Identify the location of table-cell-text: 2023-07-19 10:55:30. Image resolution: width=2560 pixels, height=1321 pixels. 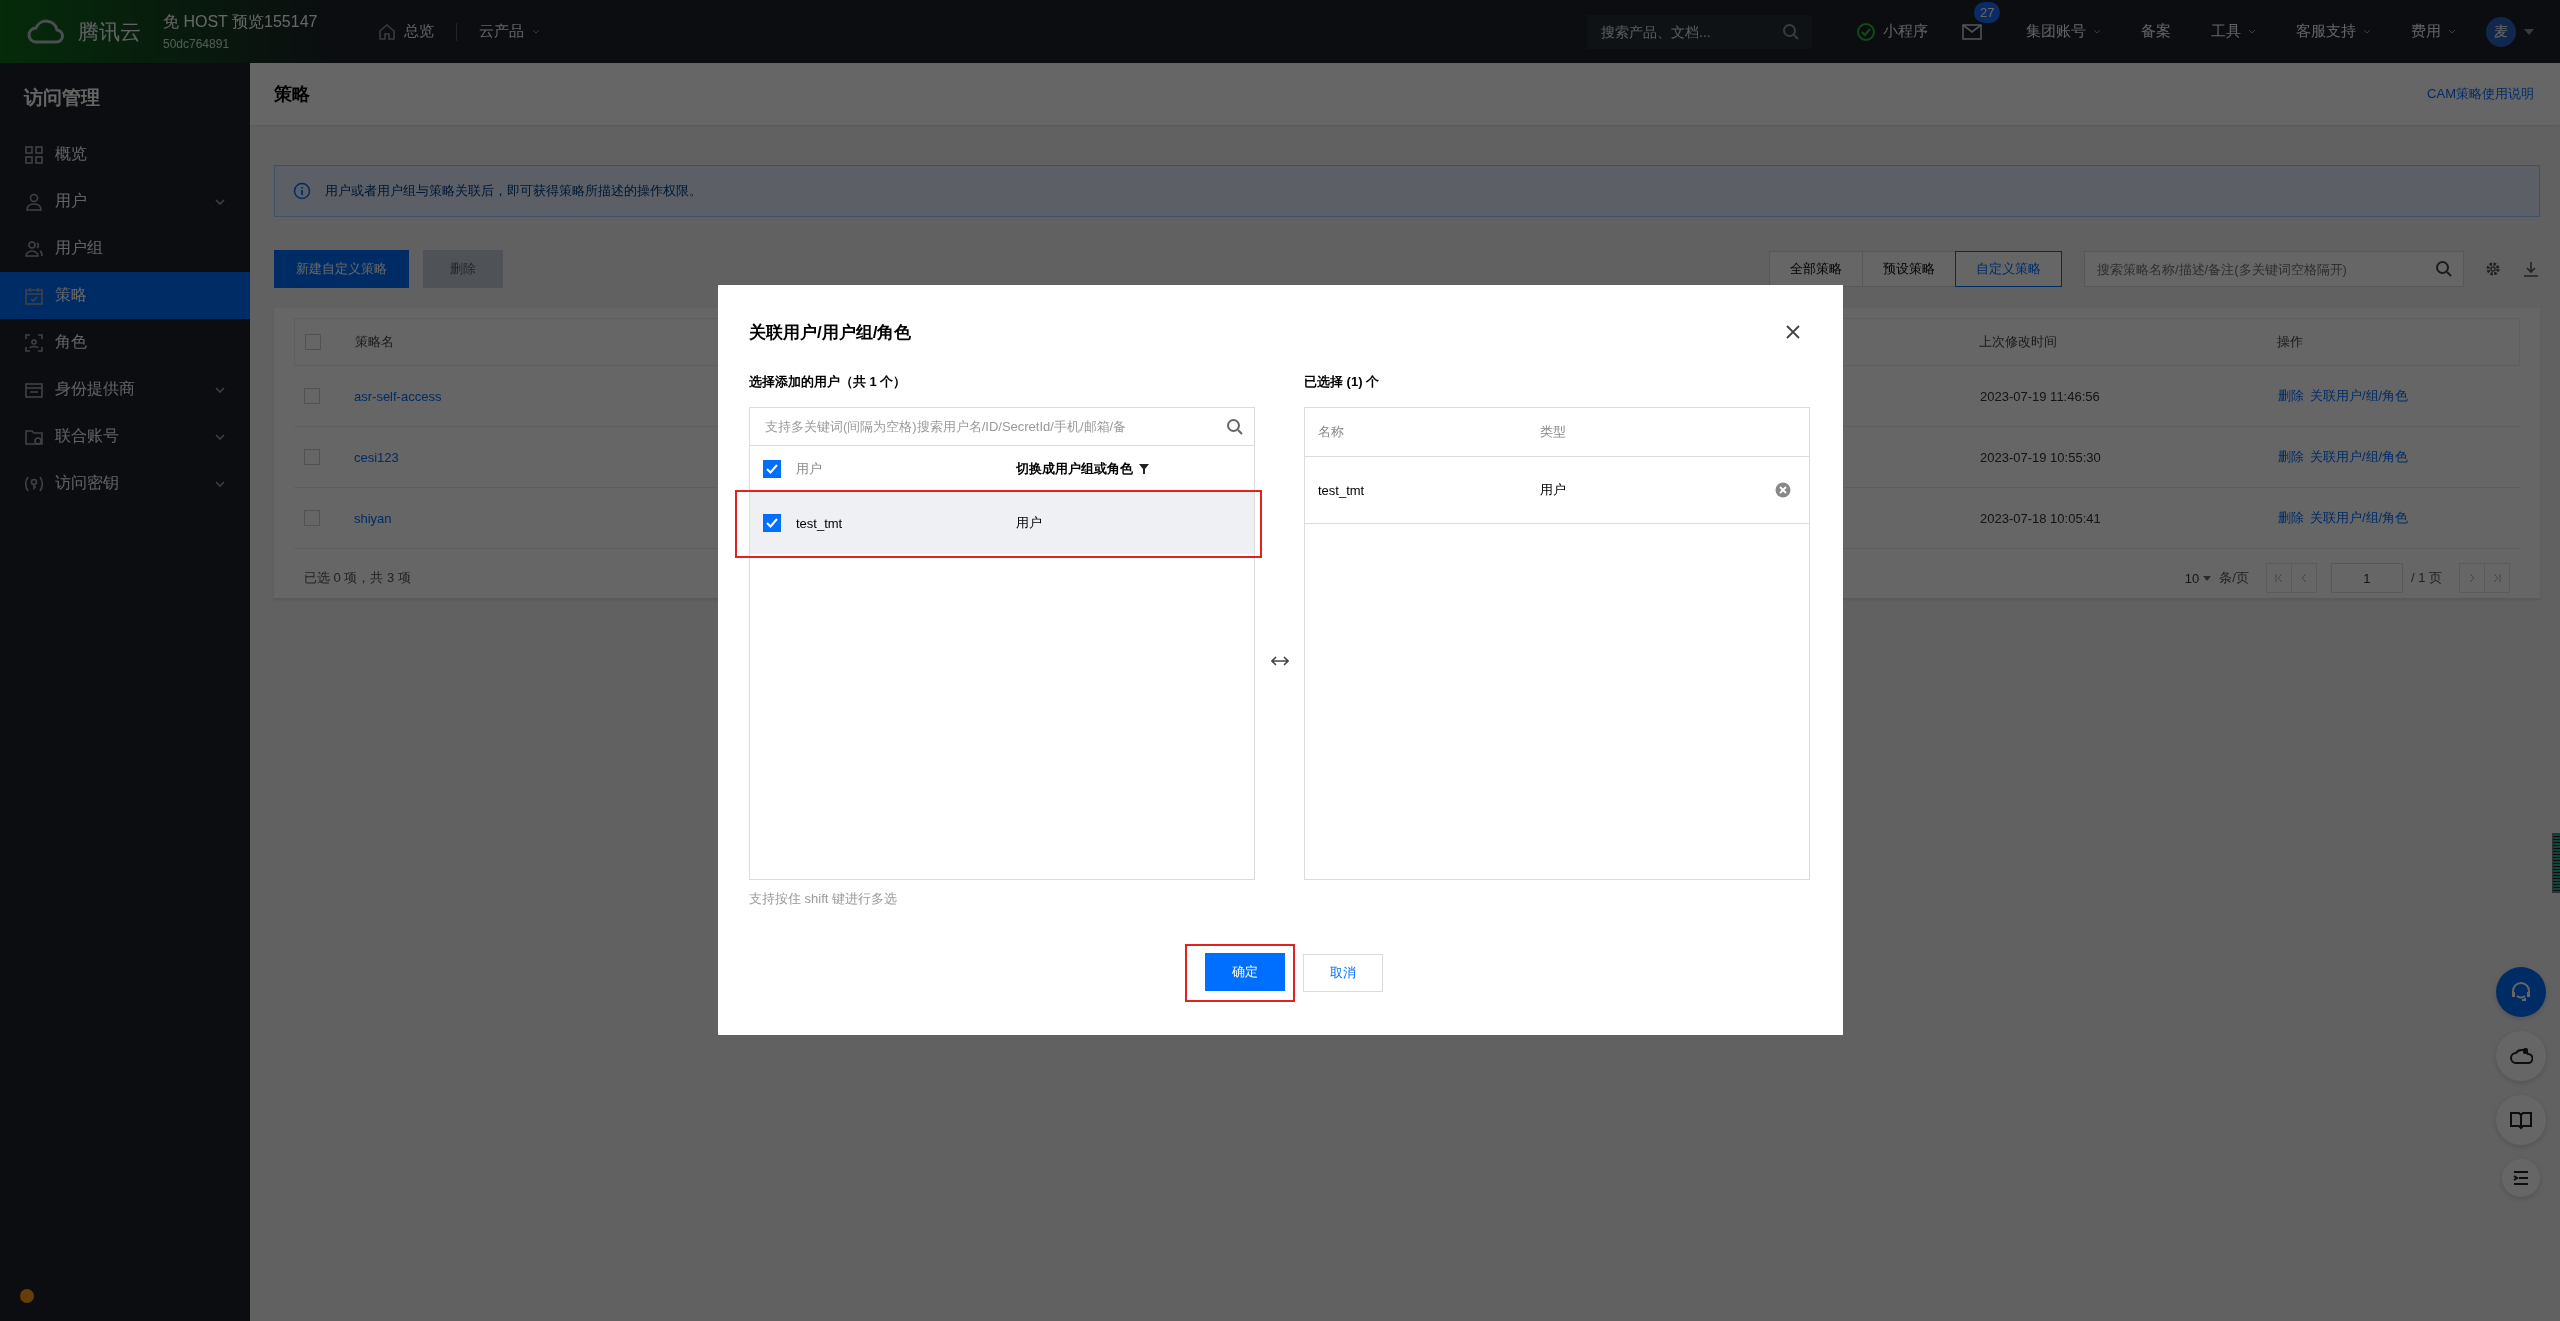
(2041, 457).